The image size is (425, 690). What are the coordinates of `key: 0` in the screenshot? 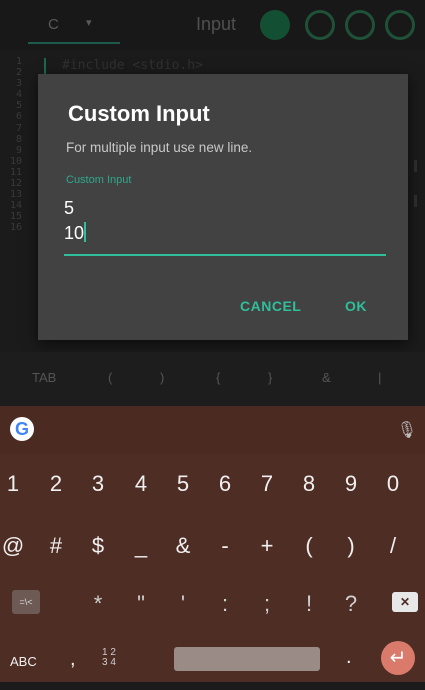 It's located at (393, 484).